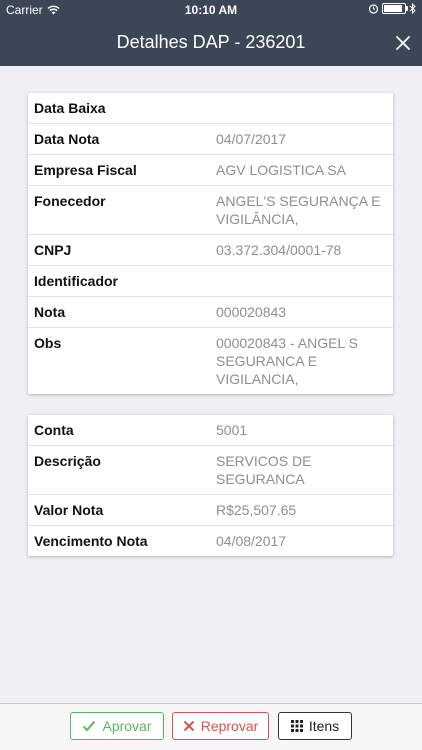  What do you see at coordinates (210, 312) in the screenshot?
I see `detail-row-nota: Nota 000020843` at bounding box center [210, 312].